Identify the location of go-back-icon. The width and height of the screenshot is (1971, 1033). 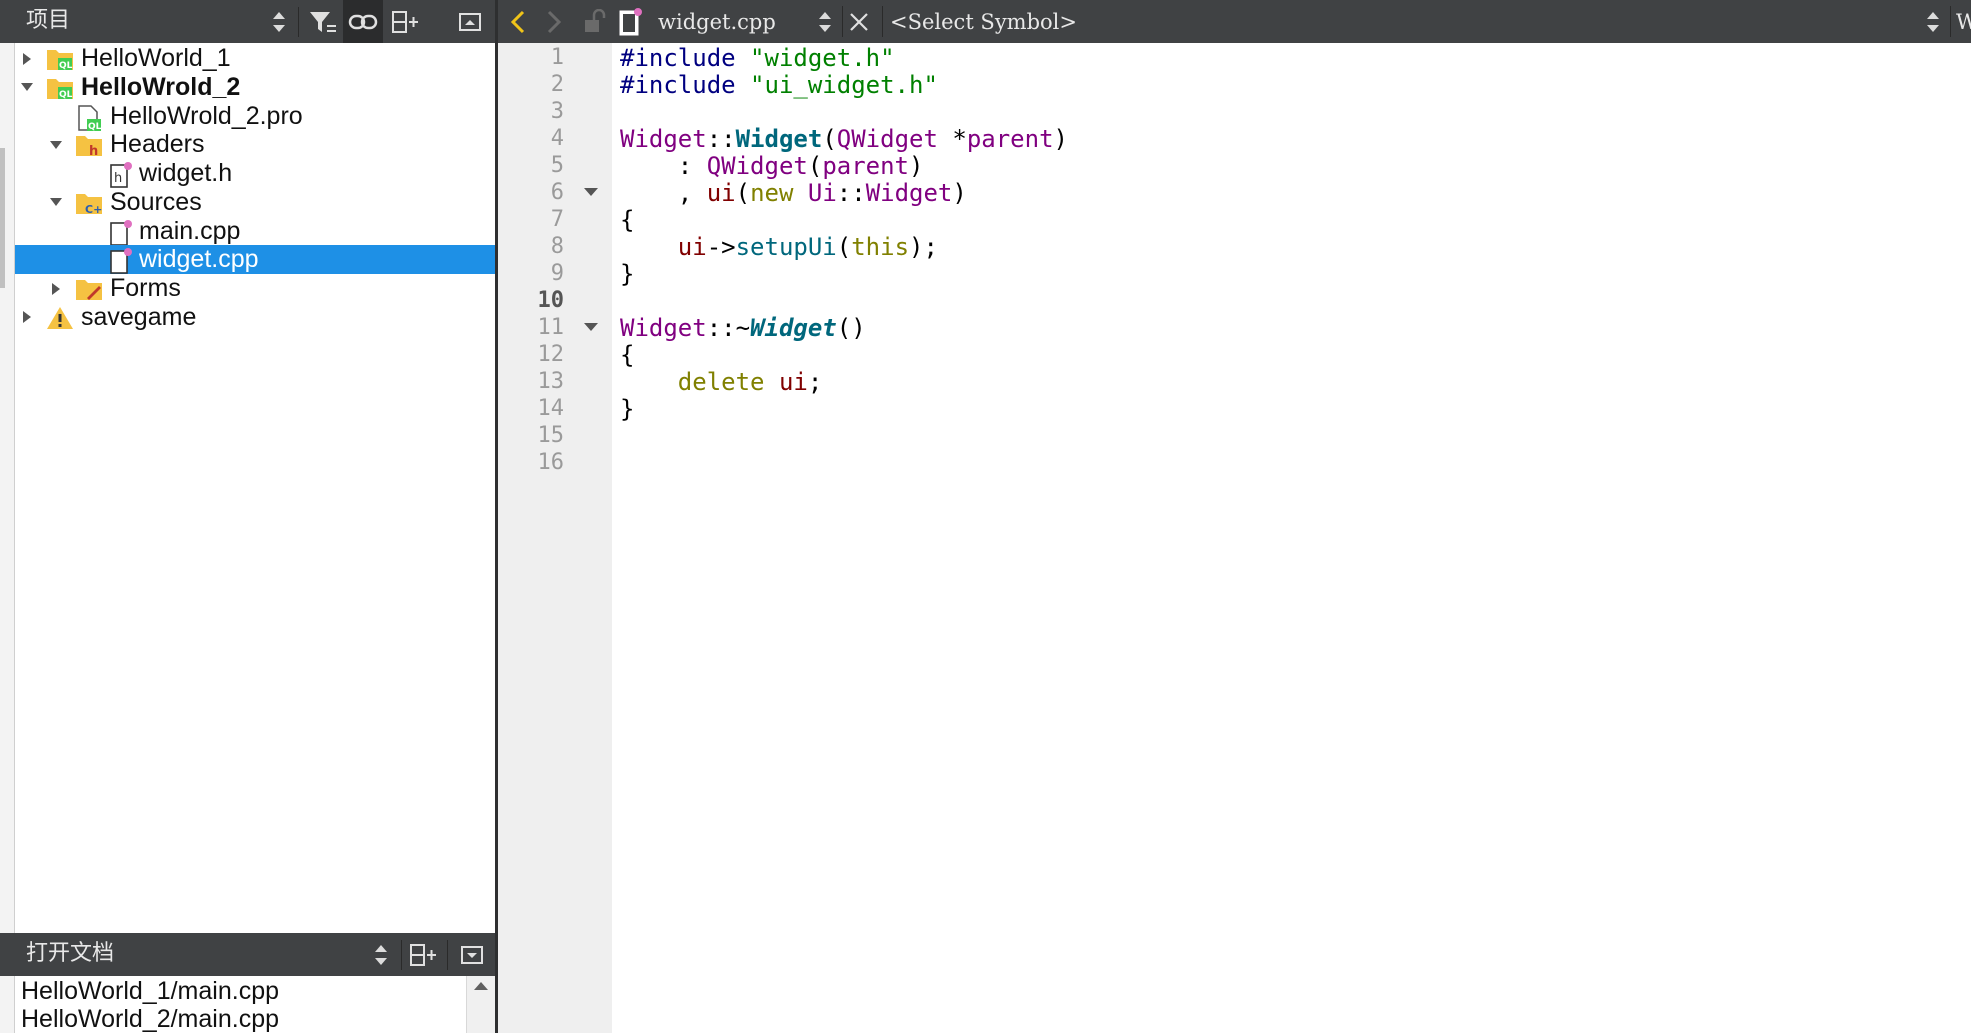
(523, 21).